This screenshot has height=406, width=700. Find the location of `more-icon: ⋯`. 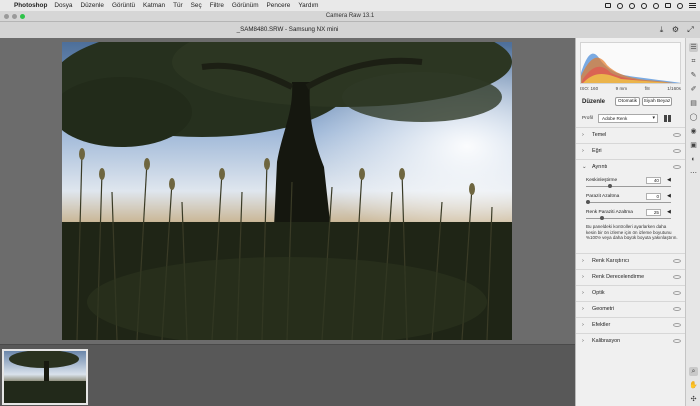

more-icon: ⋯ is located at coordinates (693, 173).